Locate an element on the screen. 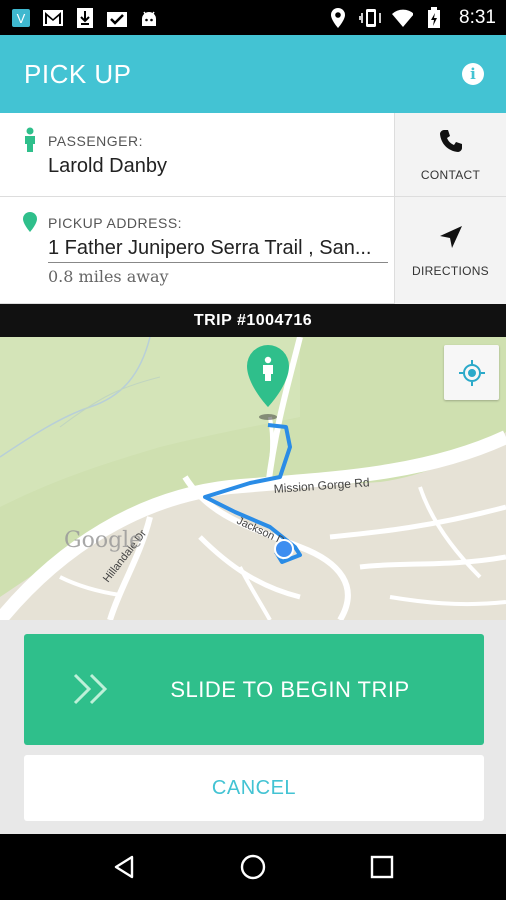 This screenshot has height=900, width=506. passenger-row: PASSENGER: Larold Danby is located at coordinates (197, 155).